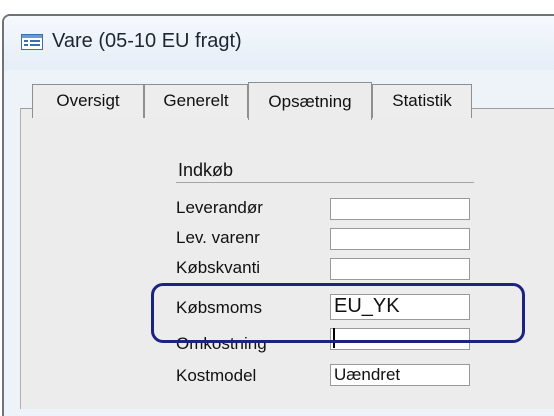 This screenshot has width=554, height=416. I want to click on tab-oversigt: Oversigt, so click(88, 101).